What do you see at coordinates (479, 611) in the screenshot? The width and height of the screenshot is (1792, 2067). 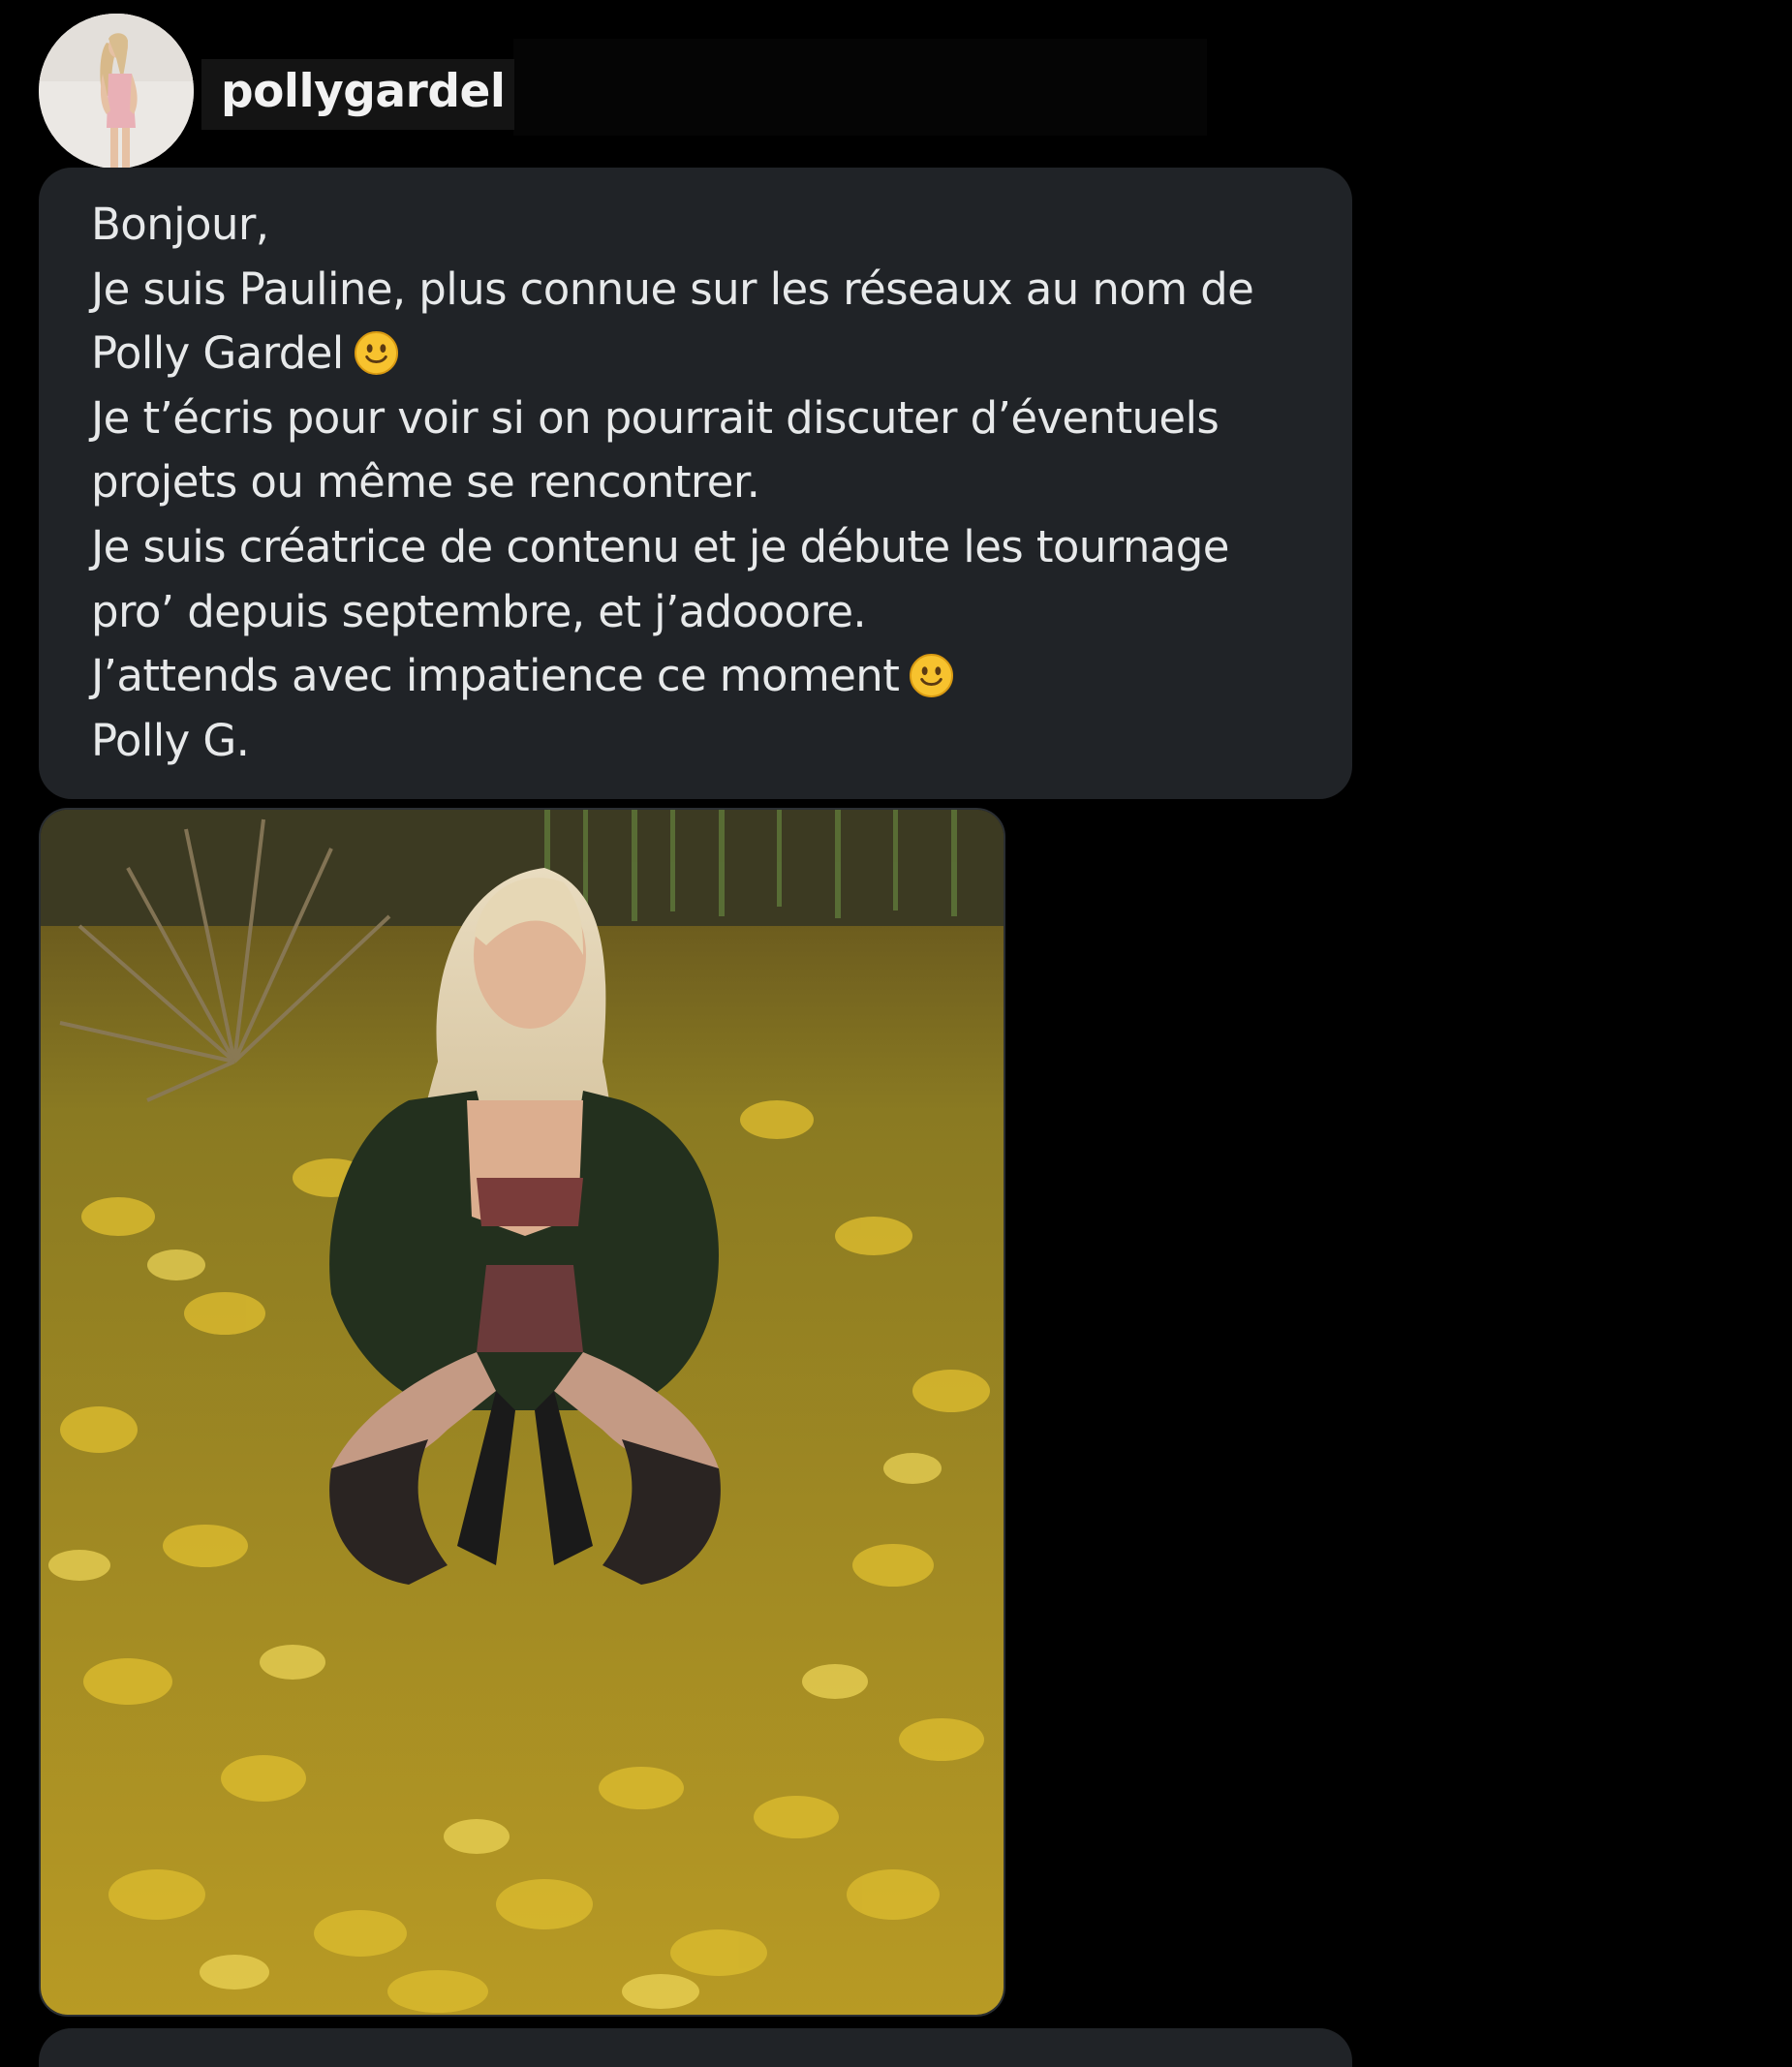 I see `message-line-text: pro’ depuis septembre, et j’adooore.` at bounding box center [479, 611].